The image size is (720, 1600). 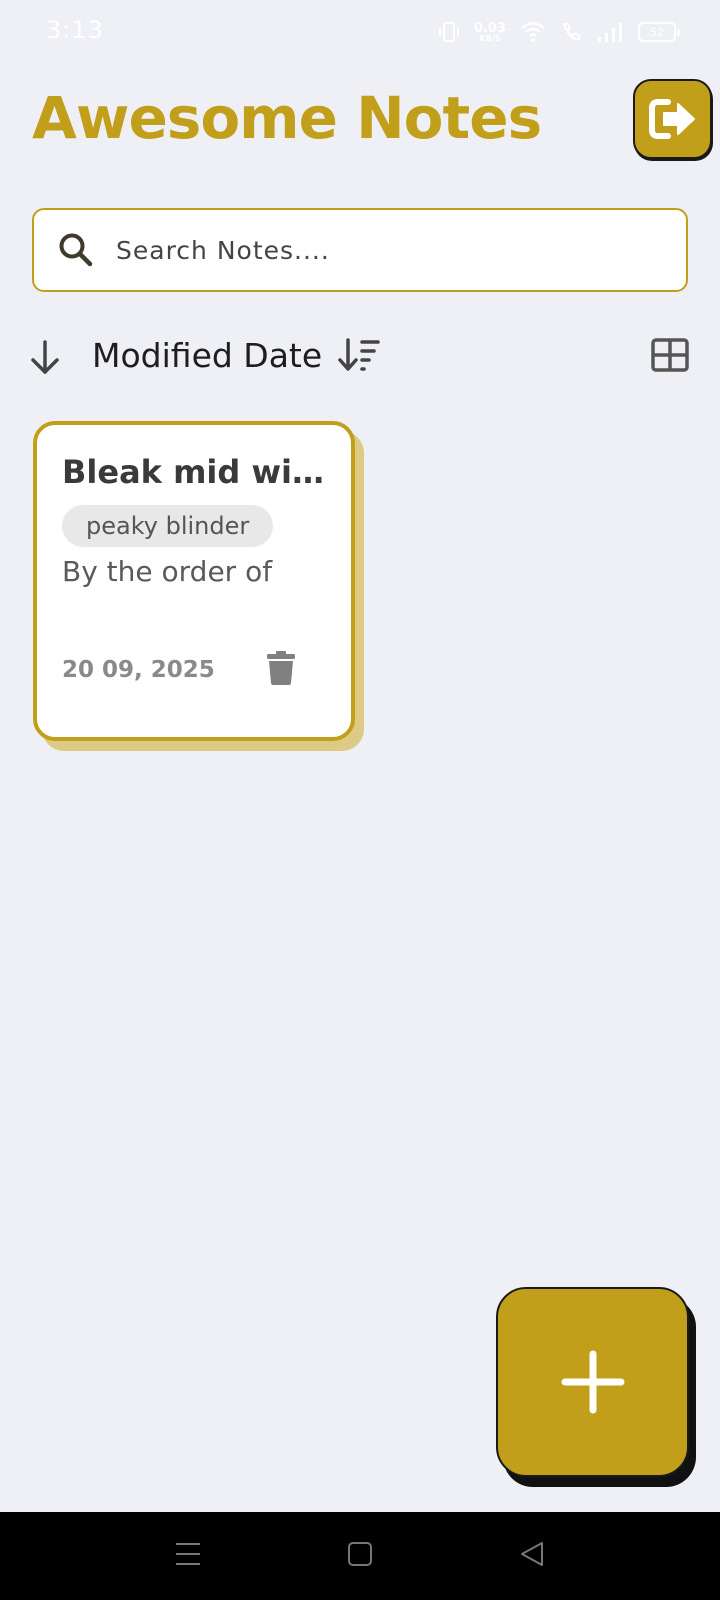 I want to click on network-speed-unit: KB/S, so click(x=490, y=38).